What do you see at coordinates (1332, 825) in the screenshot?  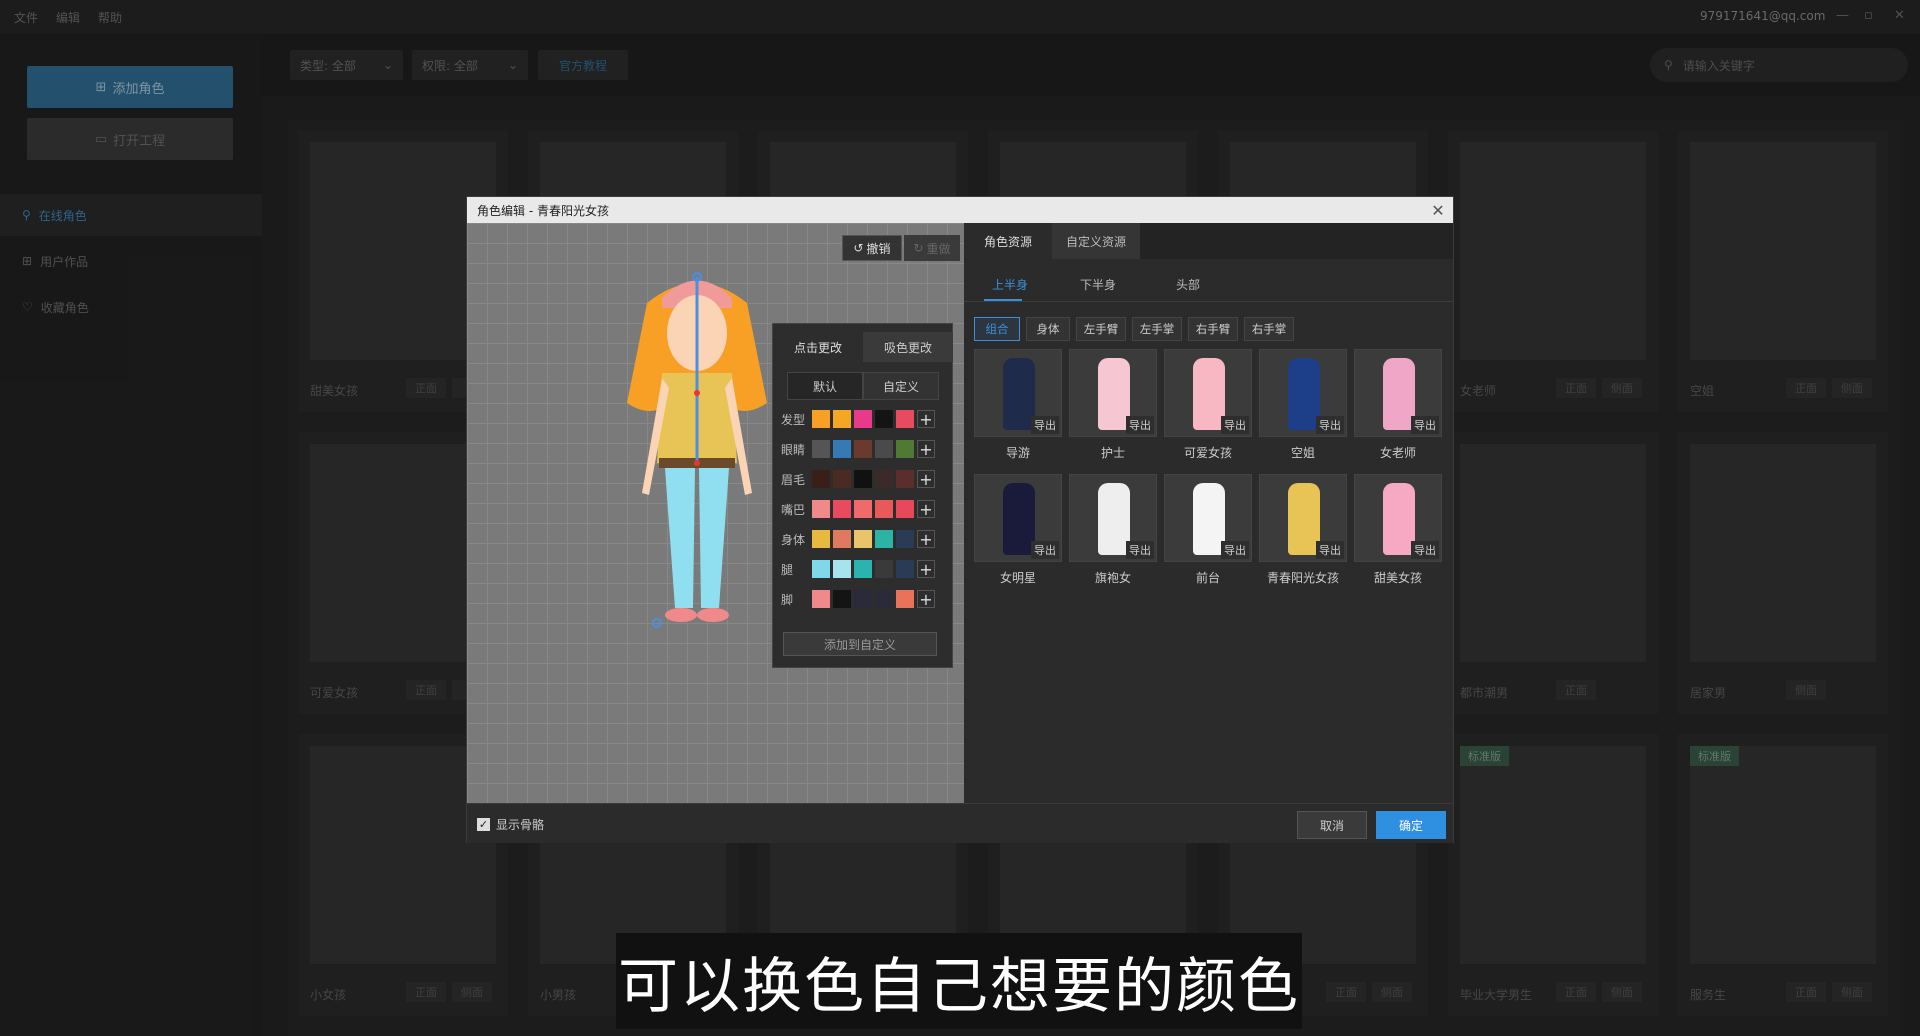 I see `cancel-button: 取消` at bounding box center [1332, 825].